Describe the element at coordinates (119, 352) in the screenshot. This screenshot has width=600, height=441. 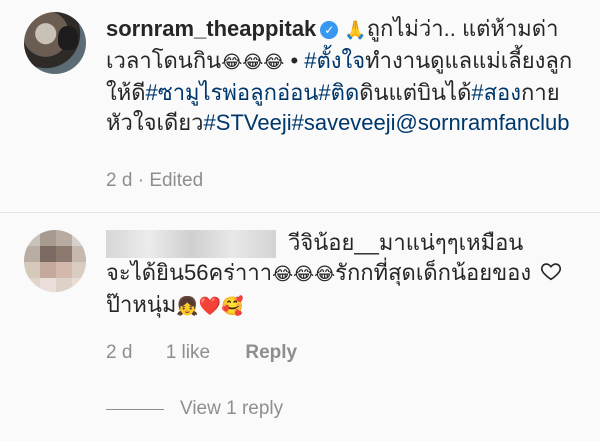
I see `comment-time: 2 d` at that location.